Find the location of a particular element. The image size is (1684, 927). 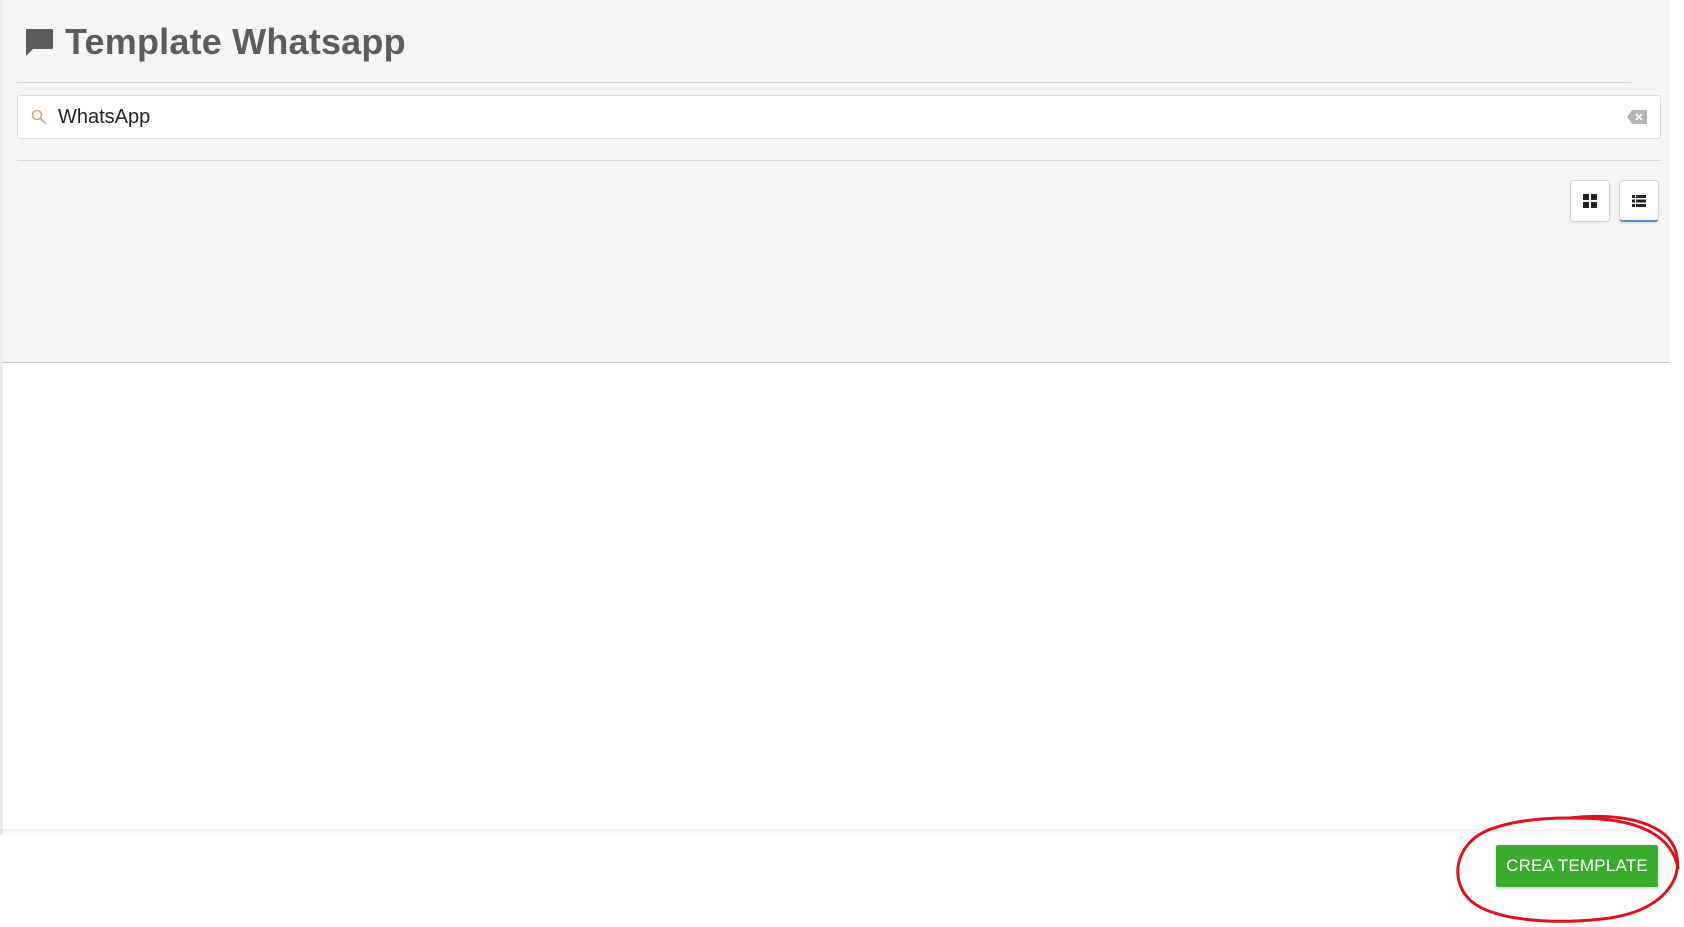

list-icon is located at coordinates (1639, 200).